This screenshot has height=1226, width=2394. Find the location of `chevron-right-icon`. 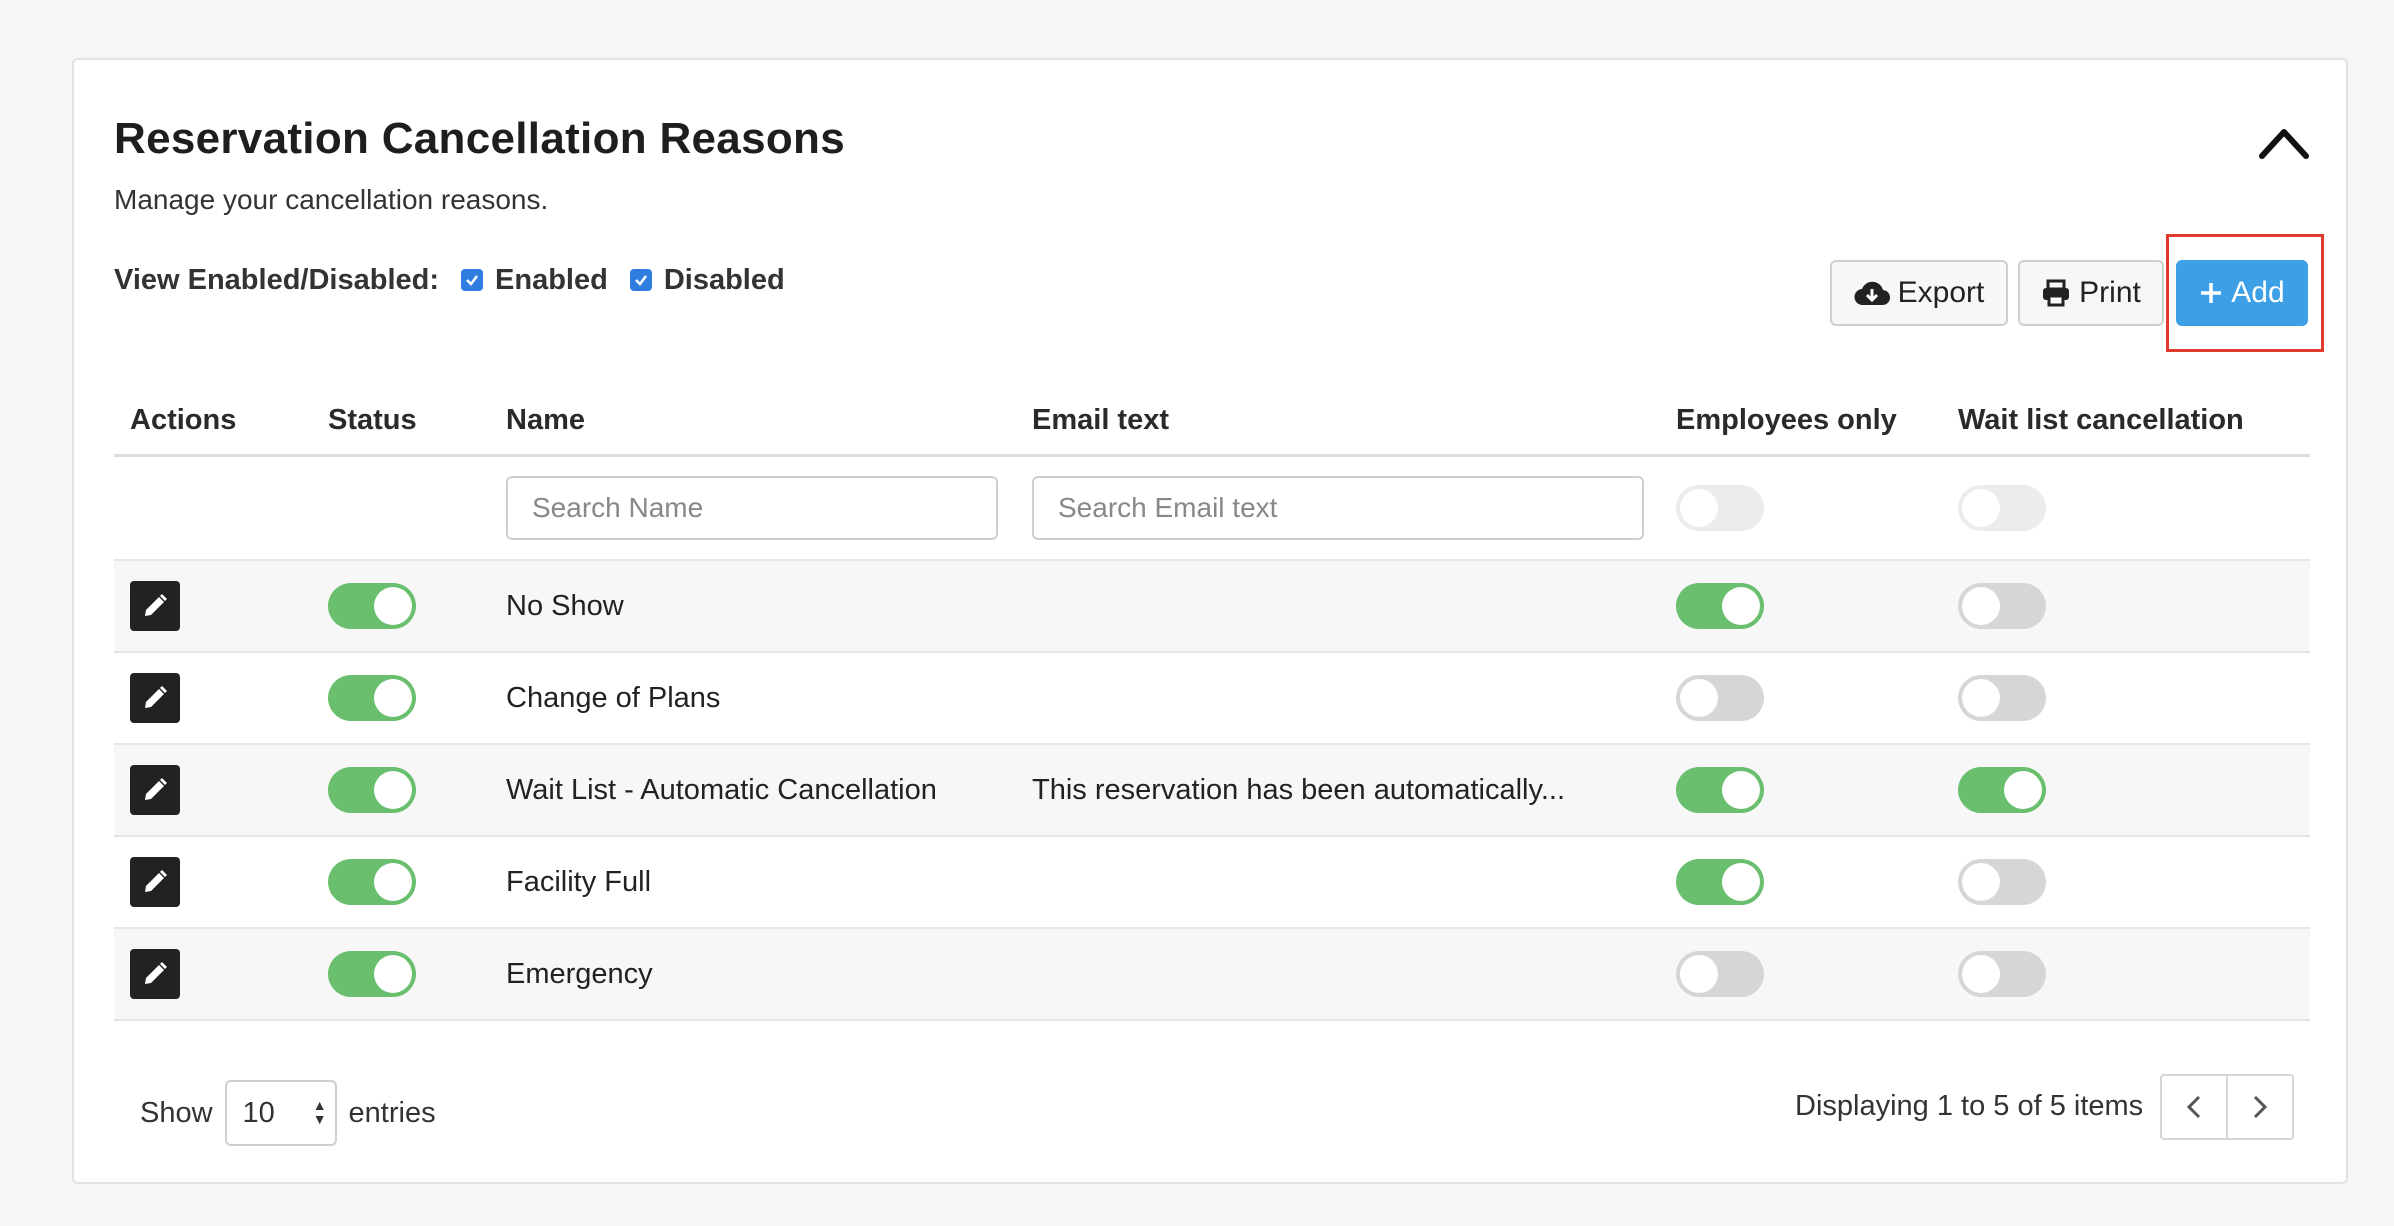

chevron-right-icon is located at coordinates (2260, 1107).